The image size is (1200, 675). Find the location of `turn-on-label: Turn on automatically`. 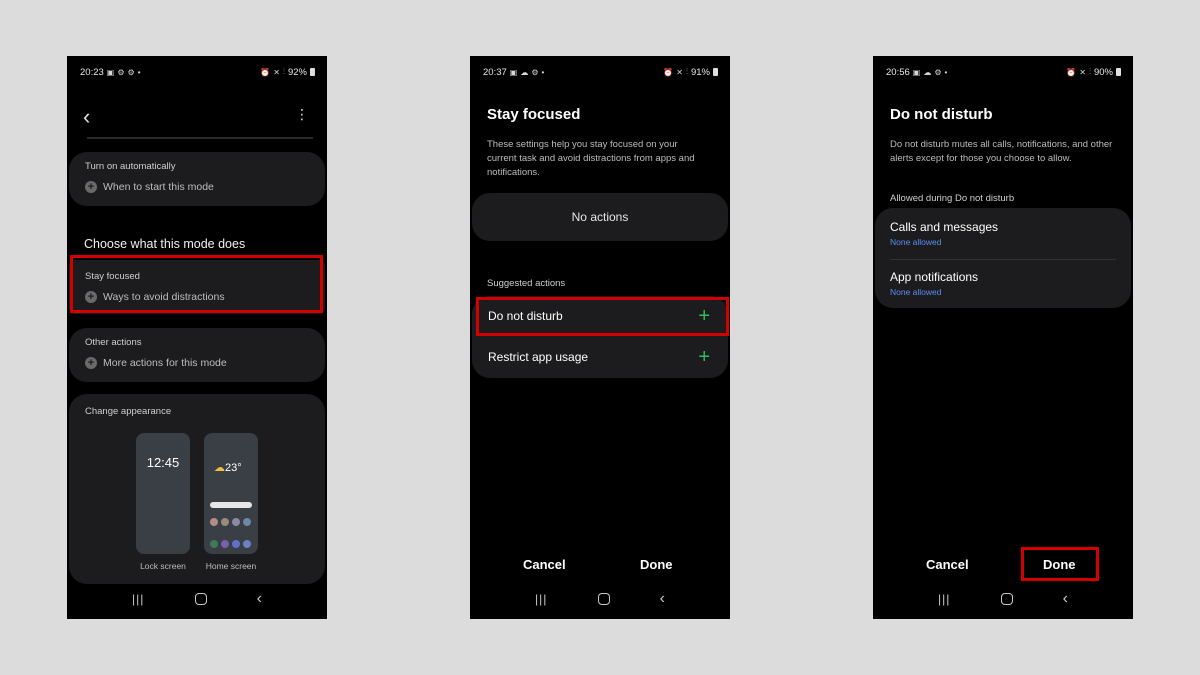

turn-on-label: Turn on automatically is located at coordinates (130, 166).